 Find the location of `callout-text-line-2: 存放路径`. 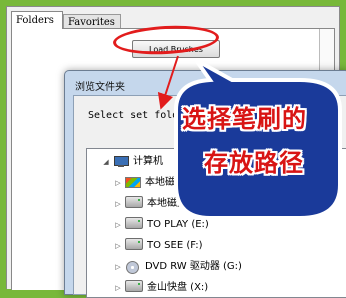

callout-text-line-2: 存放路径 is located at coordinates (254, 162).